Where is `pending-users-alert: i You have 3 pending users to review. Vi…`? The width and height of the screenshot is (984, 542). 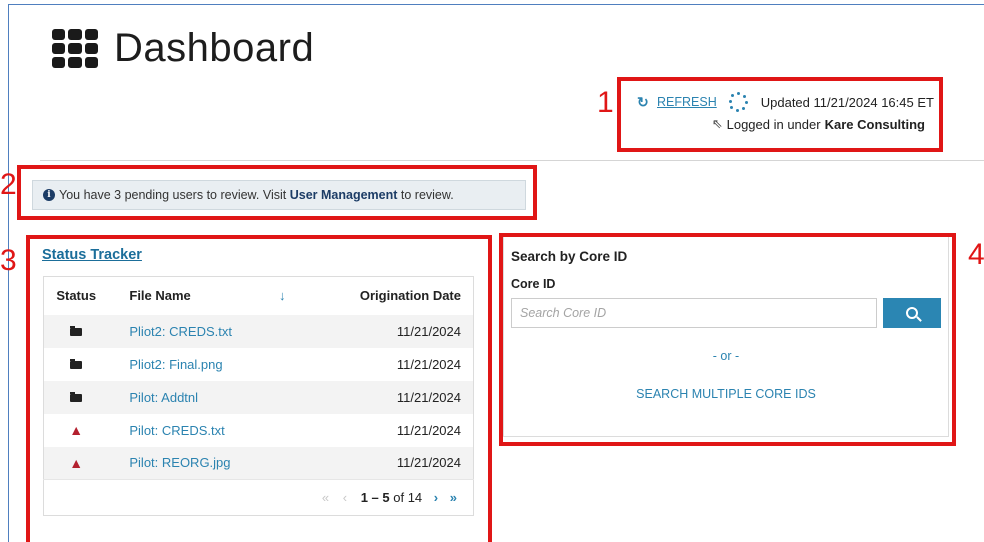 pending-users-alert: i You have 3 pending users to review. Vi… is located at coordinates (279, 195).